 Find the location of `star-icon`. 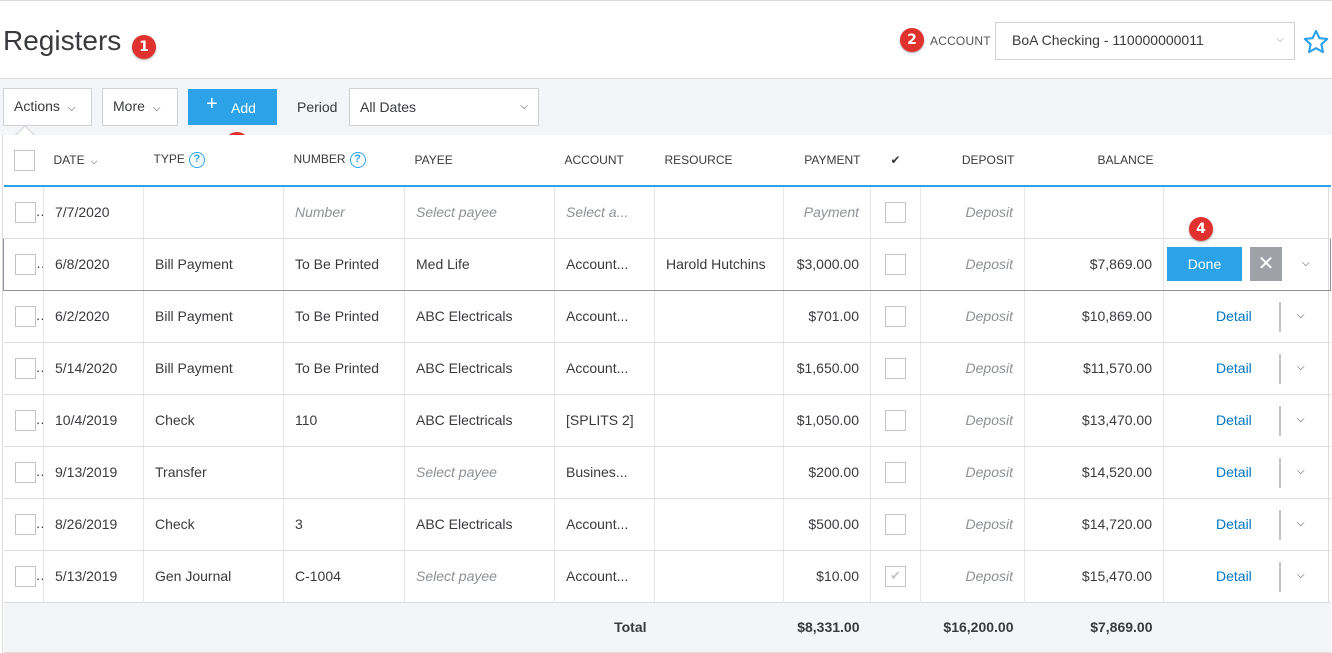

star-icon is located at coordinates (1316, 42).